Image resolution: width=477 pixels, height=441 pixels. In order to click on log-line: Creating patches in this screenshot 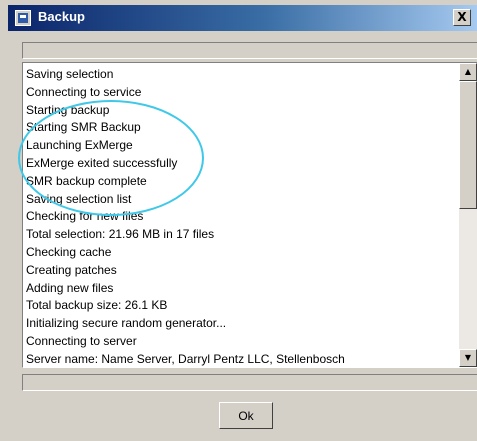, I will do `click(71, 269)`.